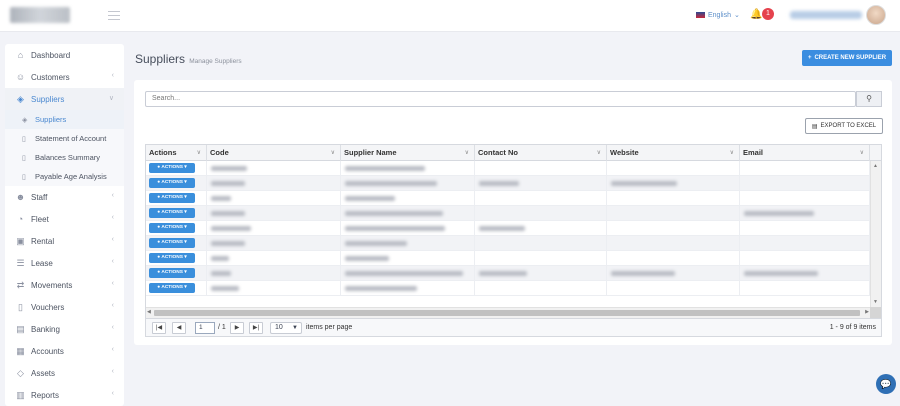 The image size is (900, 406). I want to click on export-to-excel-button: ▤ EXPORT TO EXCEL, so click(844, 126).